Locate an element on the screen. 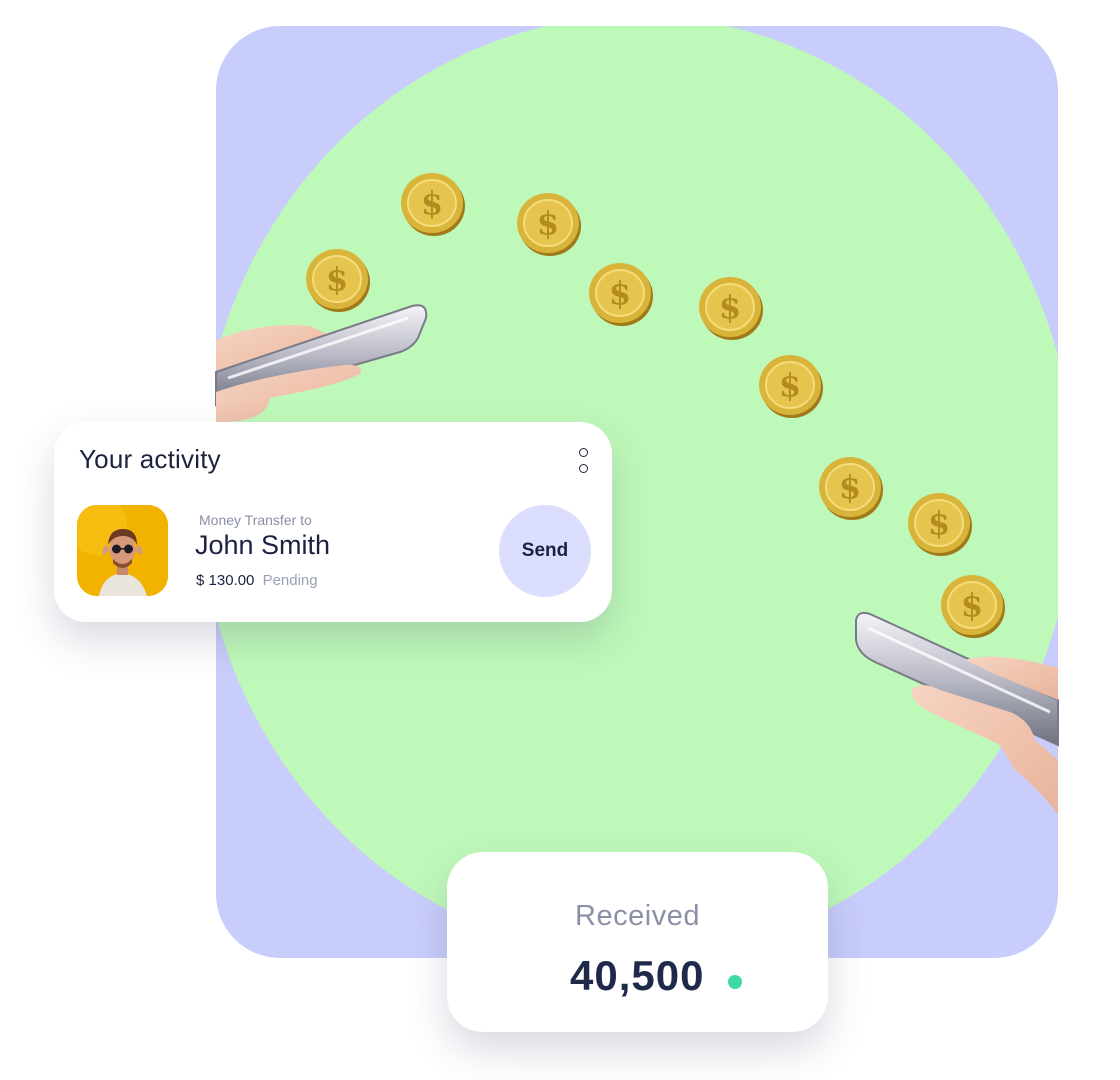 The width and height of the screenshot is (1120, 1080). amount-row: $ 130.00 Pending is located at coordinates (257, 580).